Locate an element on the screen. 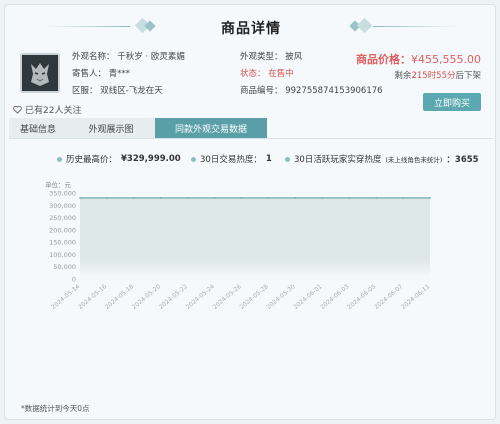 This screenshot has height=424, width=500. info-type-value: 披风 is located at coordinates (294, 57).